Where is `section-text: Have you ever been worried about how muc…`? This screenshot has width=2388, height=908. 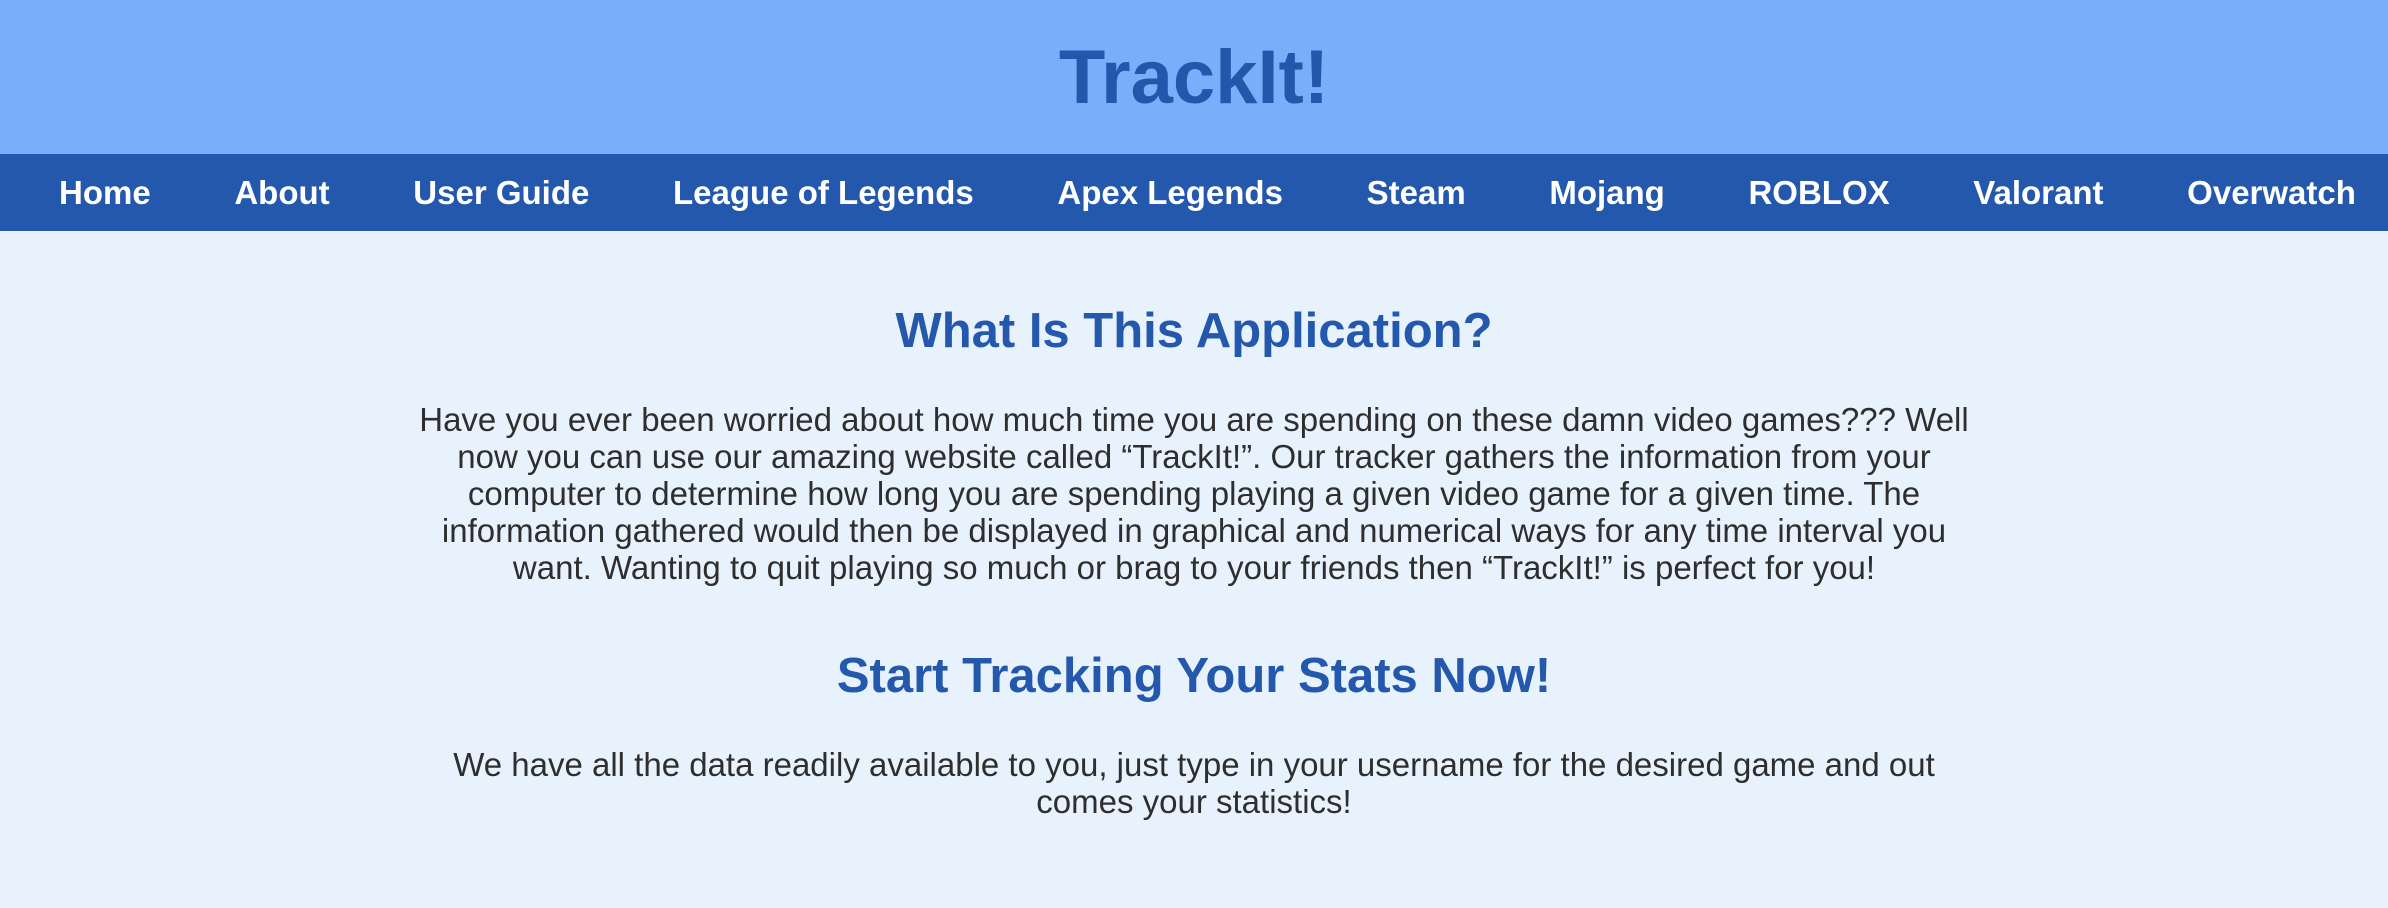
section-text: Have you ever been worried about how muc… is located at coordinates (1194, 493).